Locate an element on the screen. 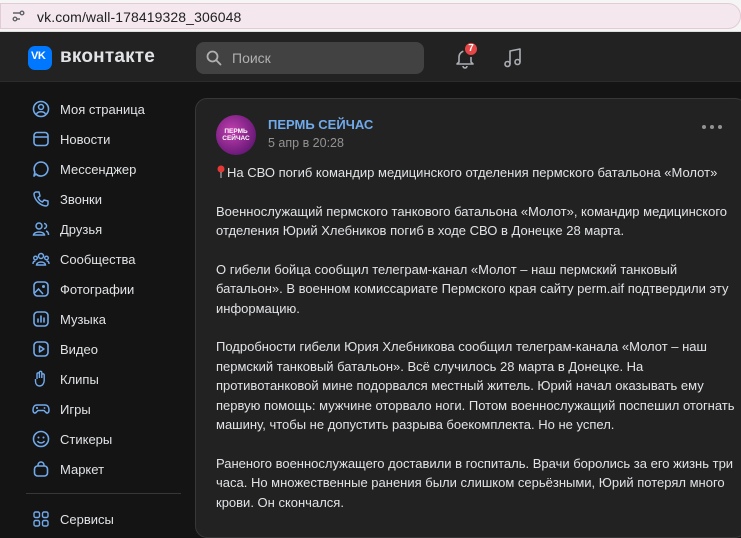  sidebar-item-market: Маркет is located at coordinates (106, 469).